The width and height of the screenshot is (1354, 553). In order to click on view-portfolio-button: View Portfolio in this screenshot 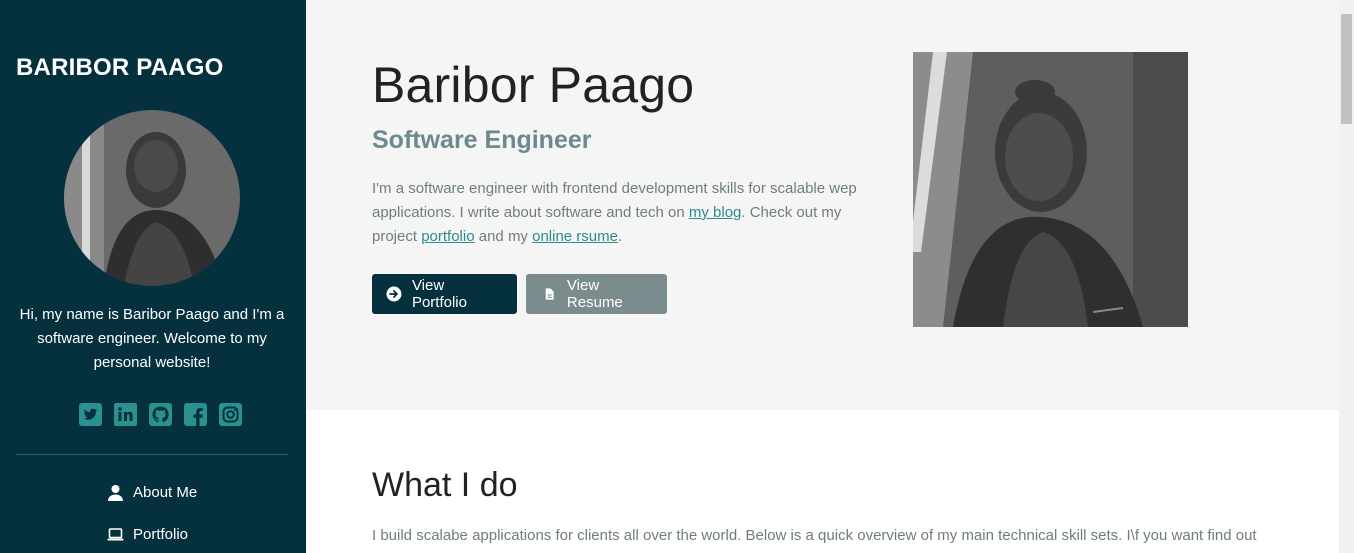, I will do `click(444, 294)`.